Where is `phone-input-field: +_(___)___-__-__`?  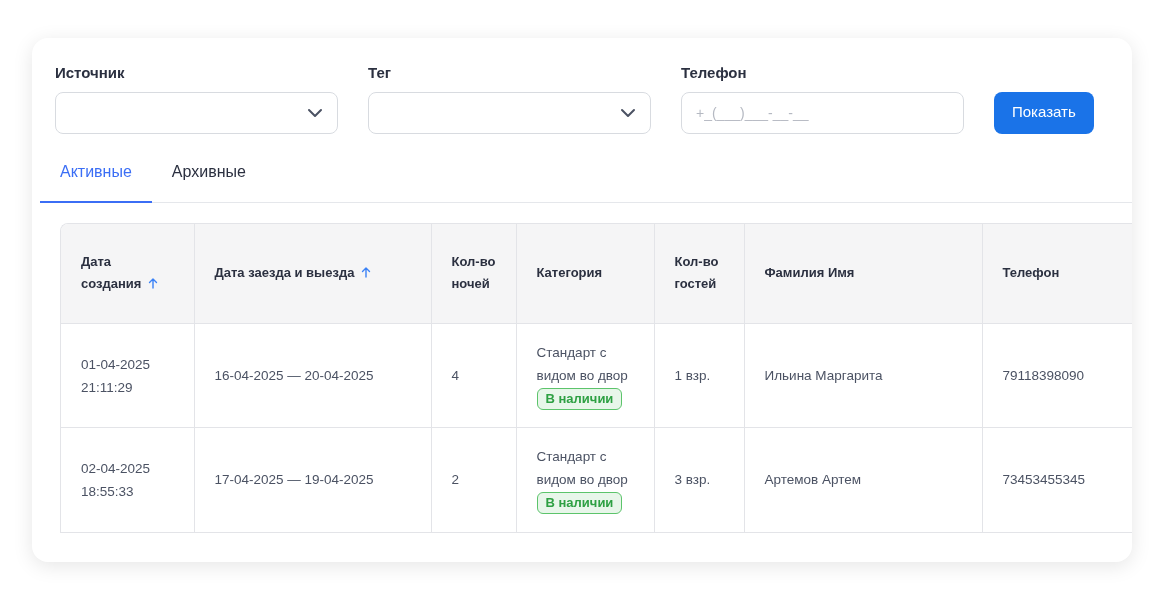 phone-input-field: +_(___)___-__-__ is located at coordinates (822, 112).